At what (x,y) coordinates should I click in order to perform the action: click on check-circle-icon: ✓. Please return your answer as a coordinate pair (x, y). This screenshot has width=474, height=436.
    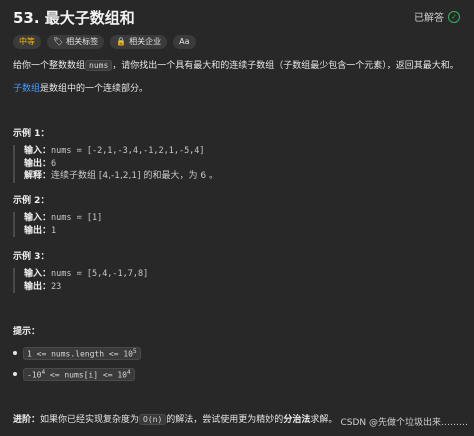
    Looking at the image, I should click on (454, 16).